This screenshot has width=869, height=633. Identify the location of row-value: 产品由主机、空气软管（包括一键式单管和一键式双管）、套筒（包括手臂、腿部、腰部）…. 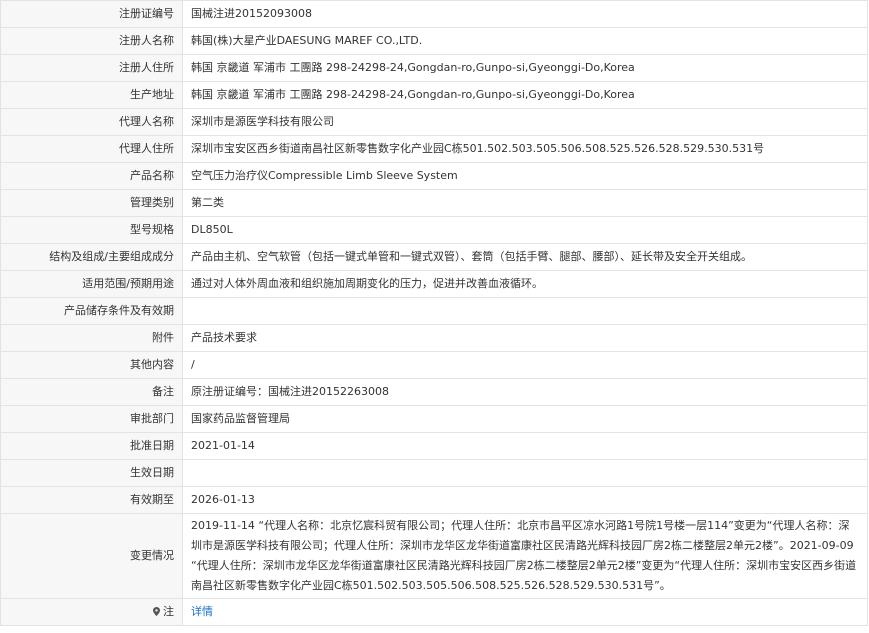
(525, 257).